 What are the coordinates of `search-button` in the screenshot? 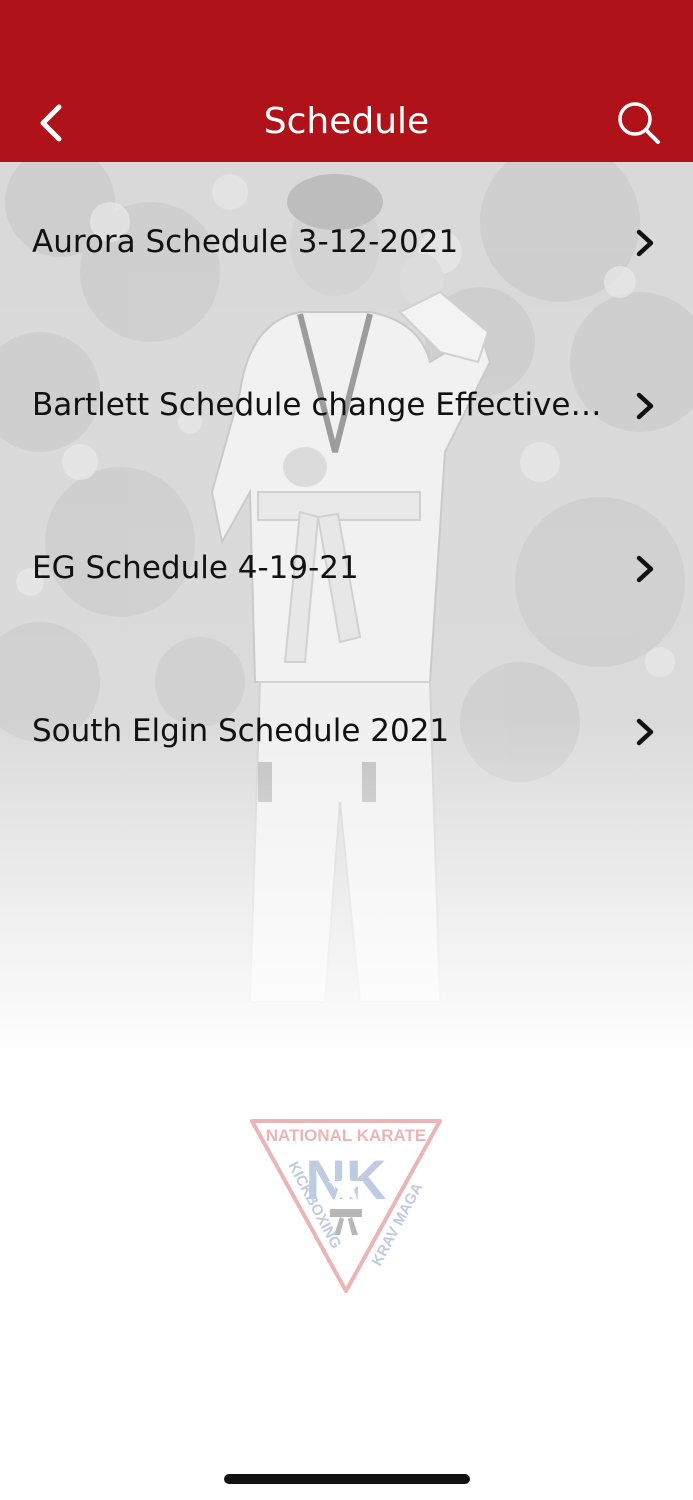 It's located at (639, 123).